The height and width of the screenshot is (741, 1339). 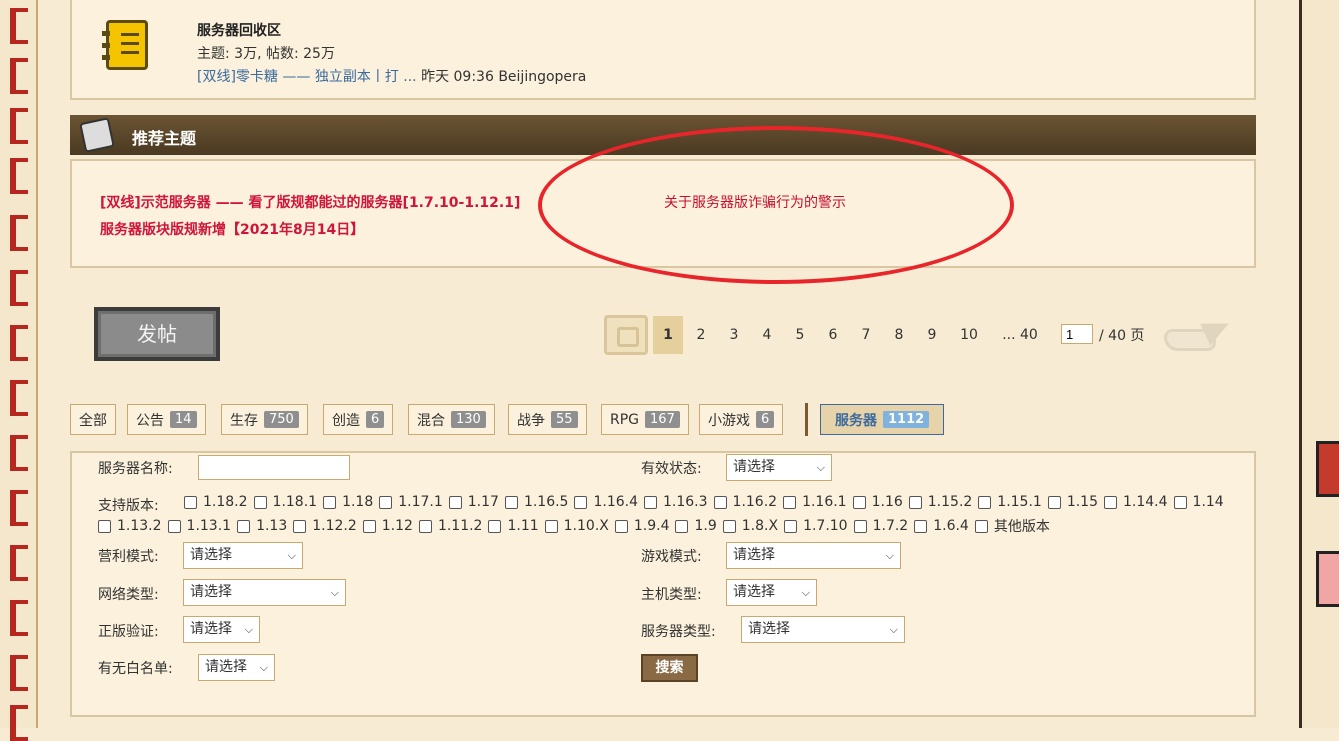 What do you see at coordinates (547, 419) in the screenshot?
I see `tab-pvp: 战争 55` at bounding box center [547, 419].